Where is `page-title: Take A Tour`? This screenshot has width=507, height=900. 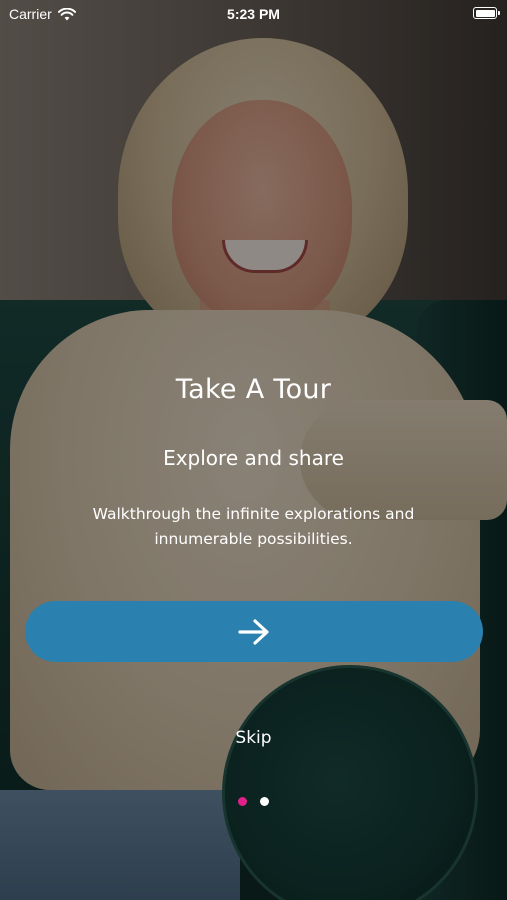 page-title: Take A Tour is located at coordinates (253, 389).